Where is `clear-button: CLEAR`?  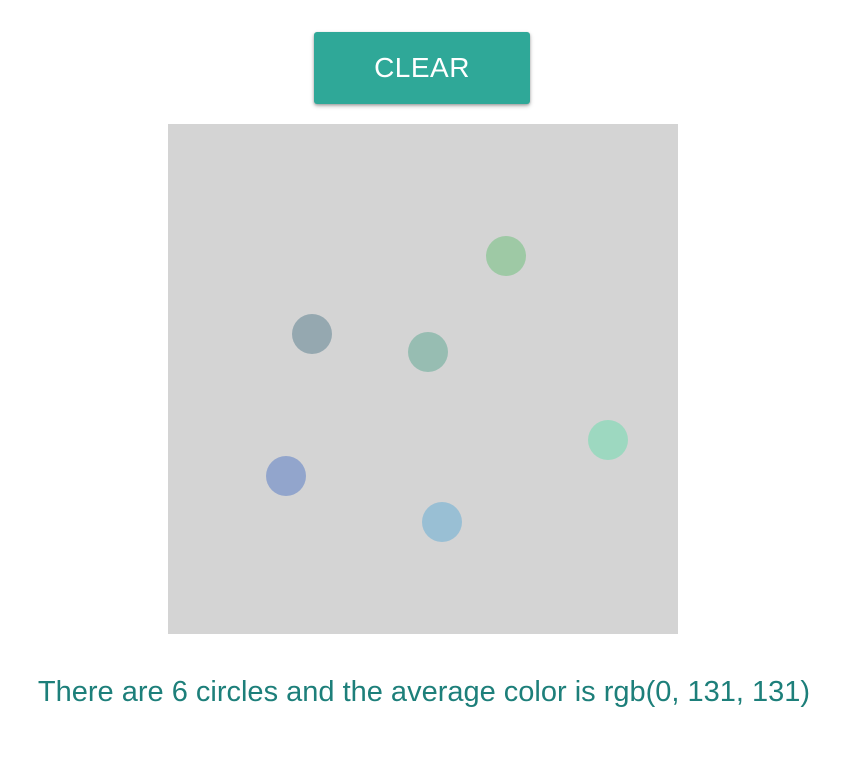
clear-button: CLEAR is located at coordinates (422, 68).